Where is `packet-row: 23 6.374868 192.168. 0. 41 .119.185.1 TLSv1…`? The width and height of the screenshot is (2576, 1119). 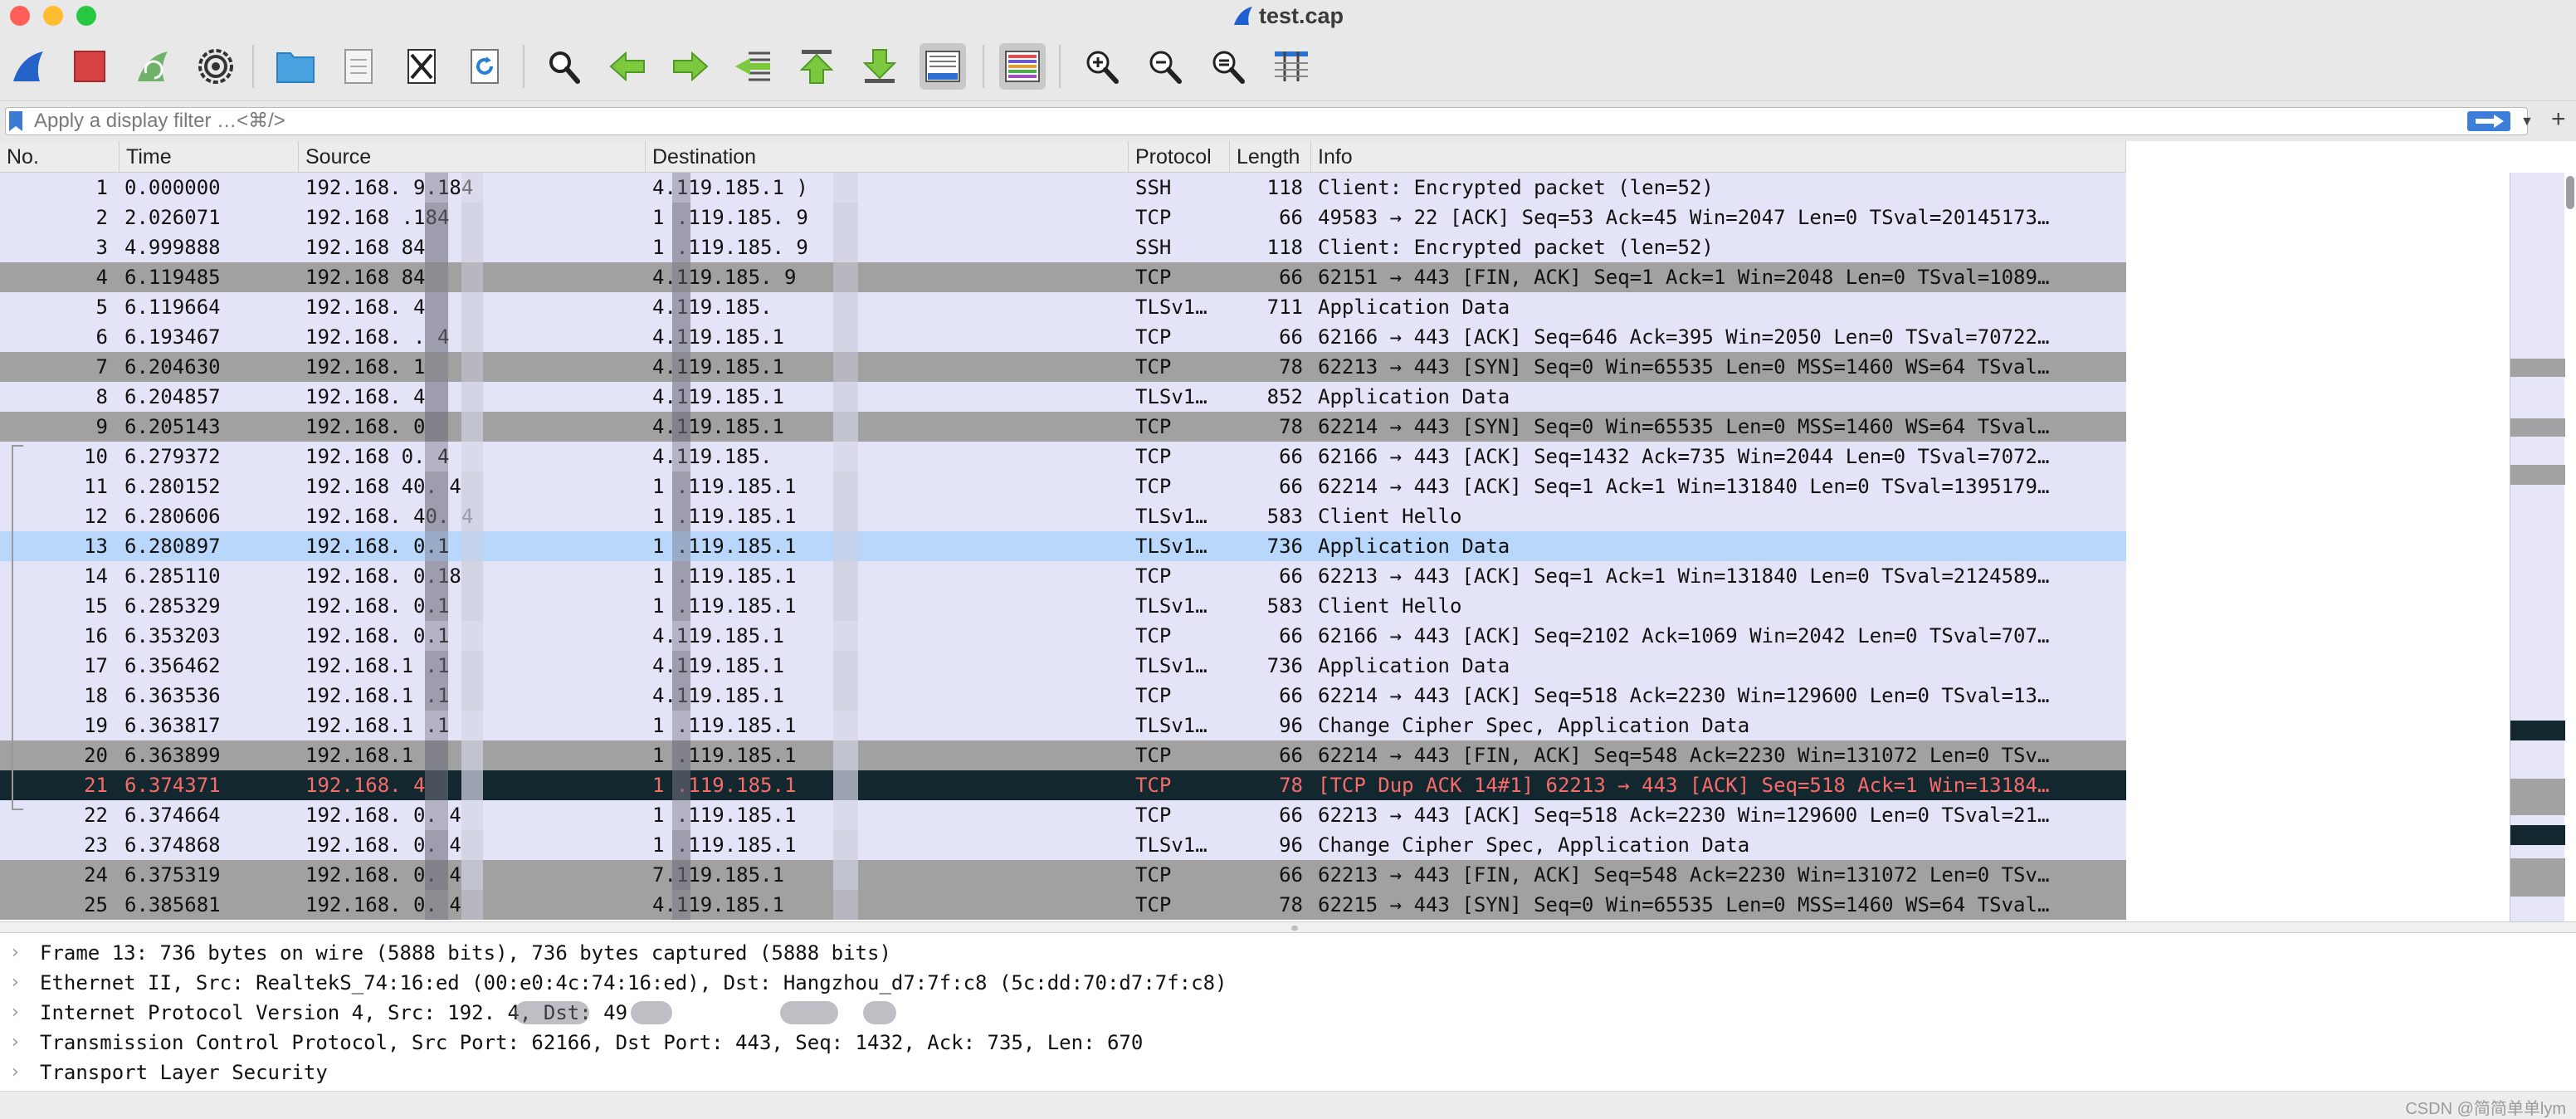
packet-row: 23 6.374868 192.168. 0. 41 .119.185.1 TLSv1… is located at coordinates (1063, 845).